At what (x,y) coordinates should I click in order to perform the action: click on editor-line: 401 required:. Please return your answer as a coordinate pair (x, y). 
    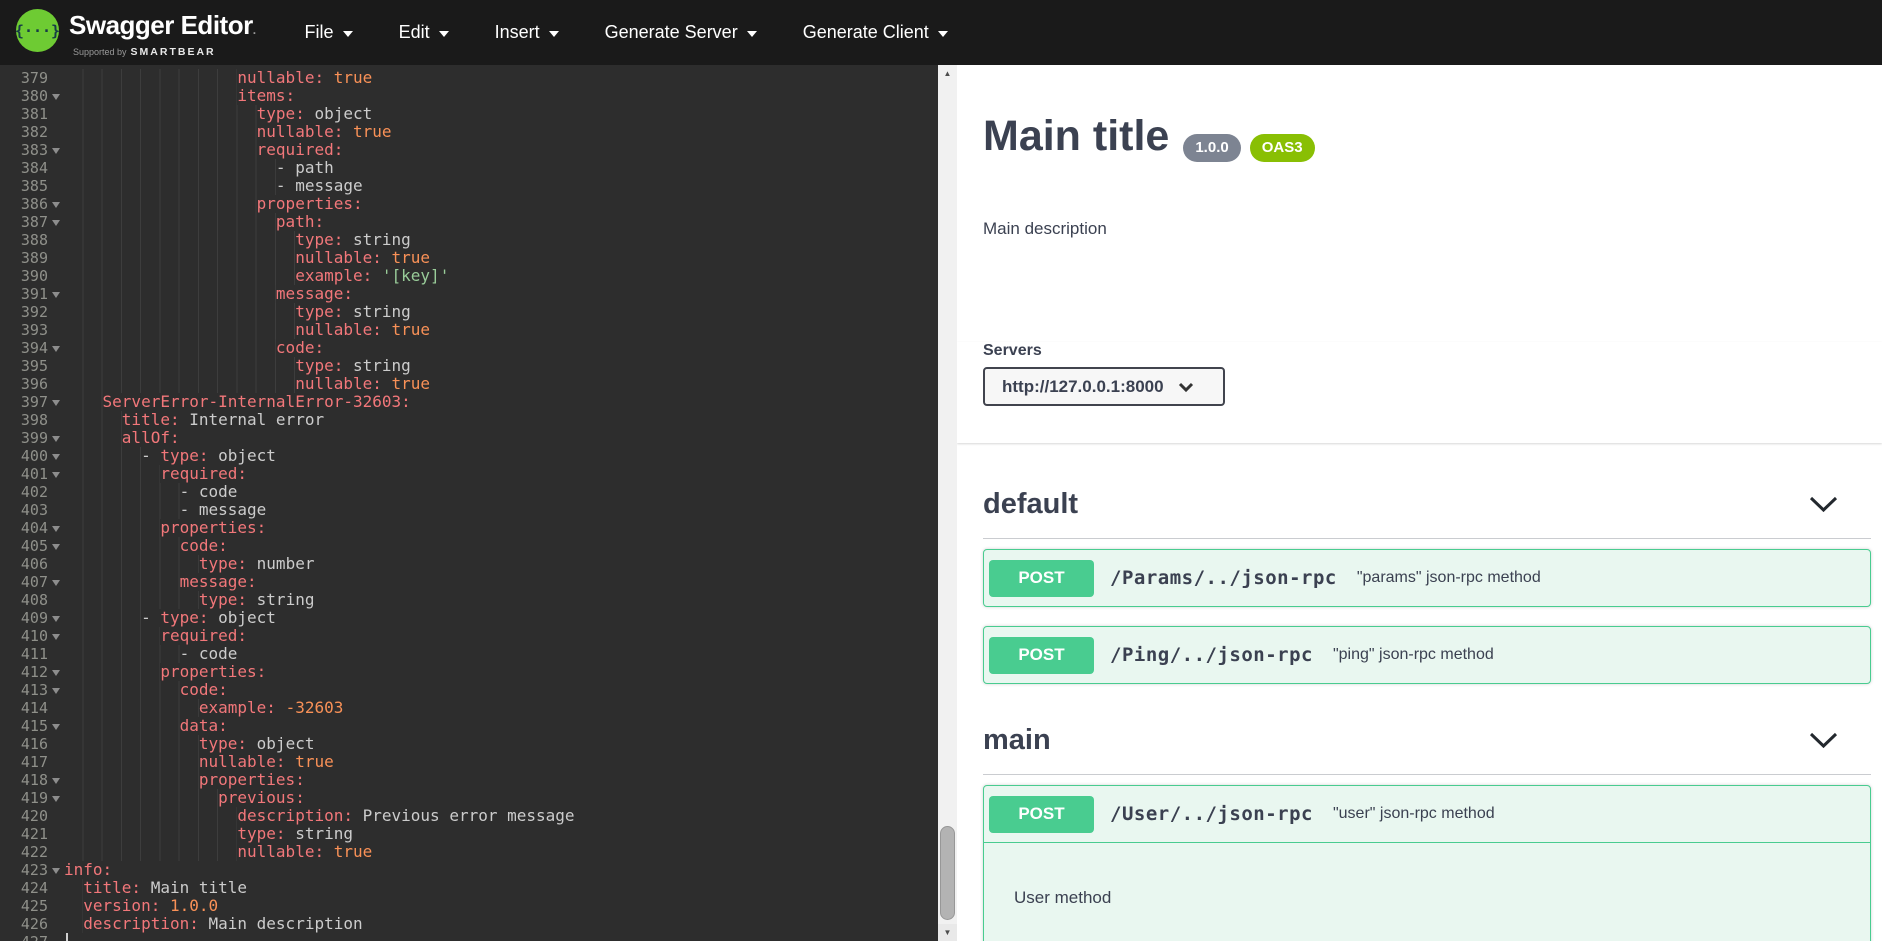
    Looking at the image, I should click on (469, 474).